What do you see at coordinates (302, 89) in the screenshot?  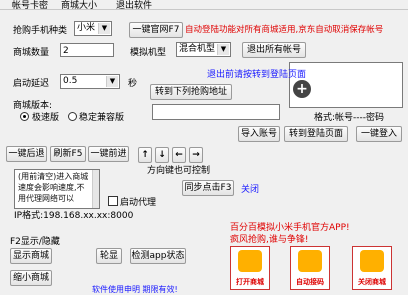 I see `add-icon: +` at bounding box center [302, 89].